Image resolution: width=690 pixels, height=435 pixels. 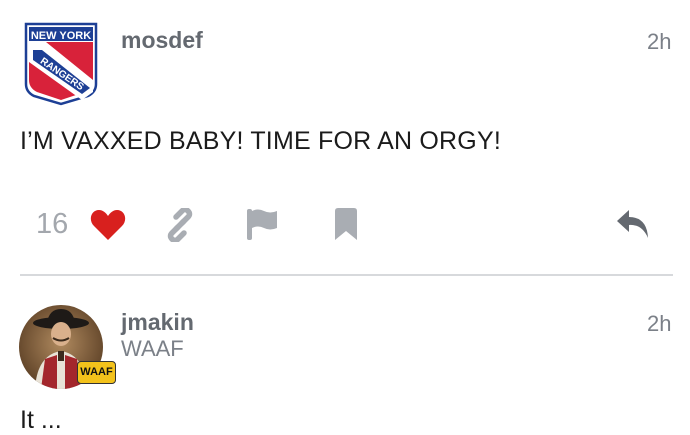 What do you see at coordinates (52, 224) in the screenshot?
I see `like-count: 16` at bounding box center [52, 224].